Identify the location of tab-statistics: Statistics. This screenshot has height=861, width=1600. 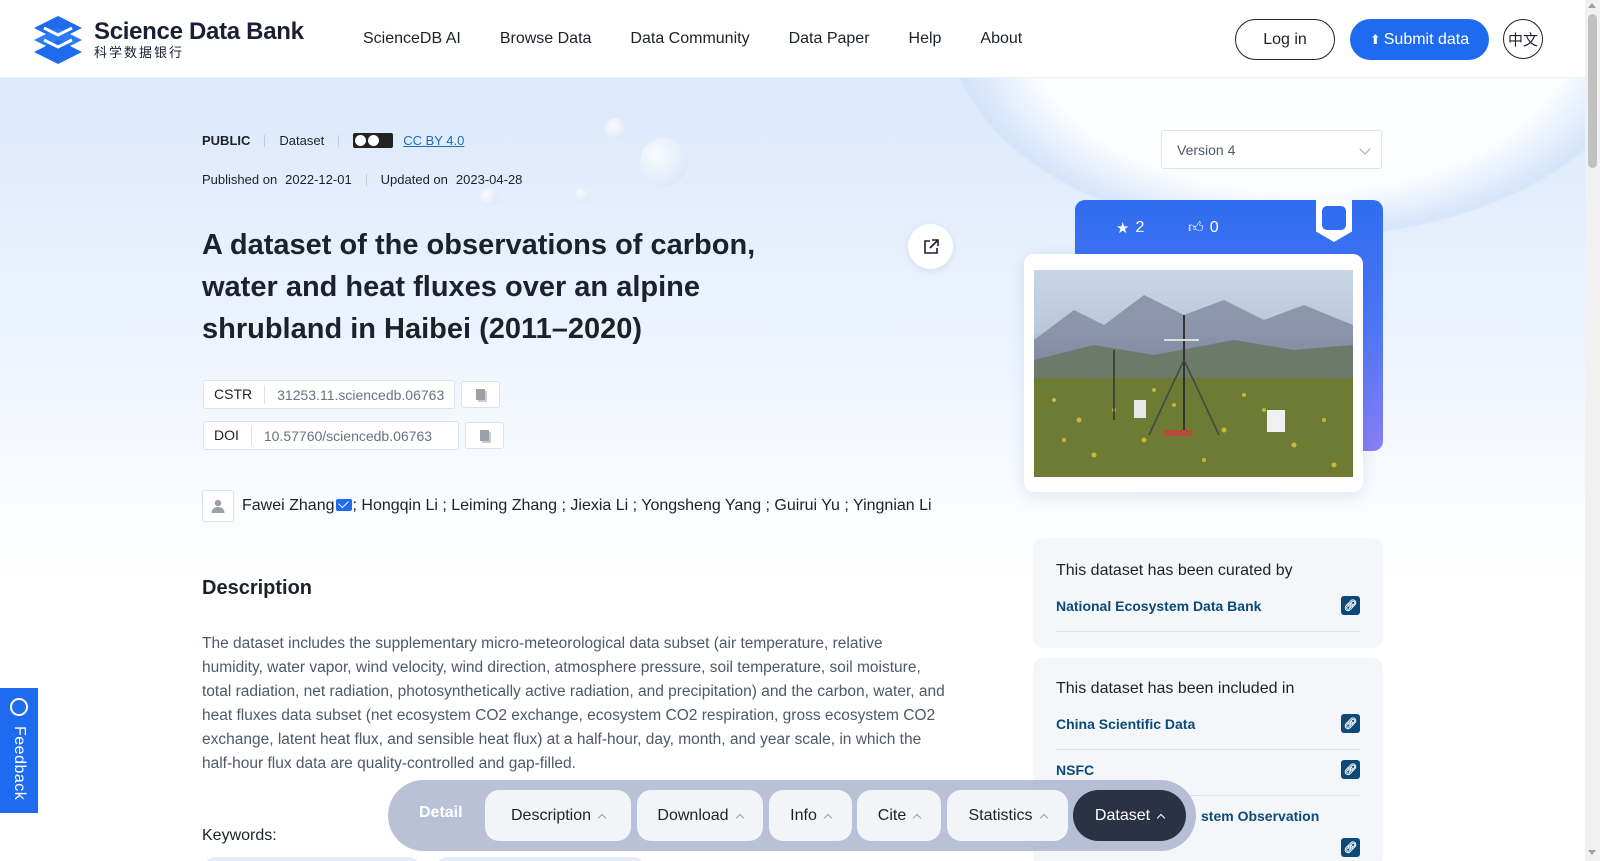
(1007, 815).